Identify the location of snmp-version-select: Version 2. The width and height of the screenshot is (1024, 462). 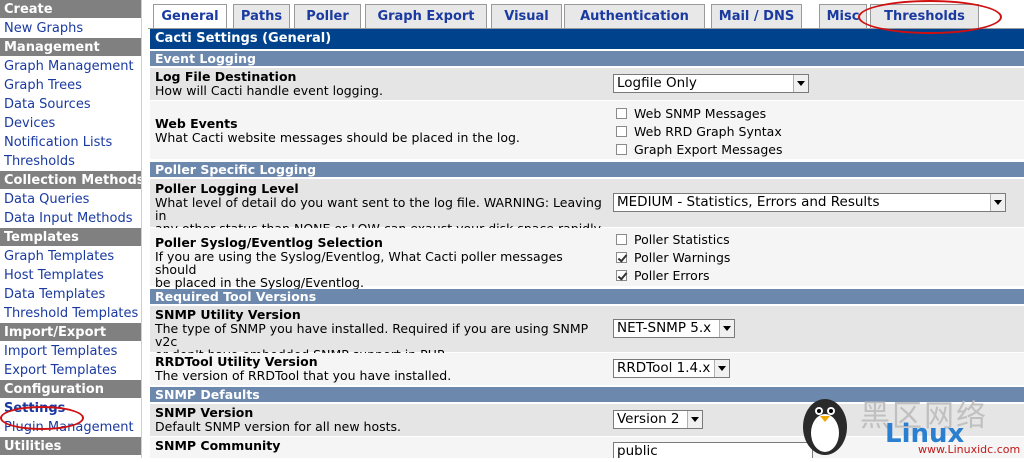
(658, 419).